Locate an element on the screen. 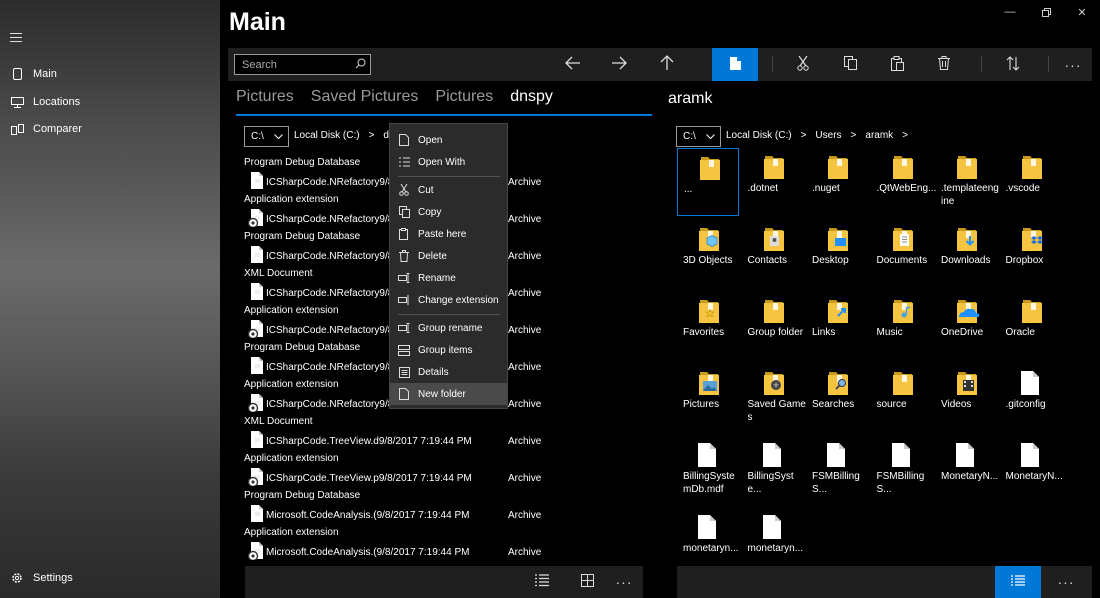 This screenshot has width=1100, height=598. grid-tile: Searches is located at coordinates (837, 398).